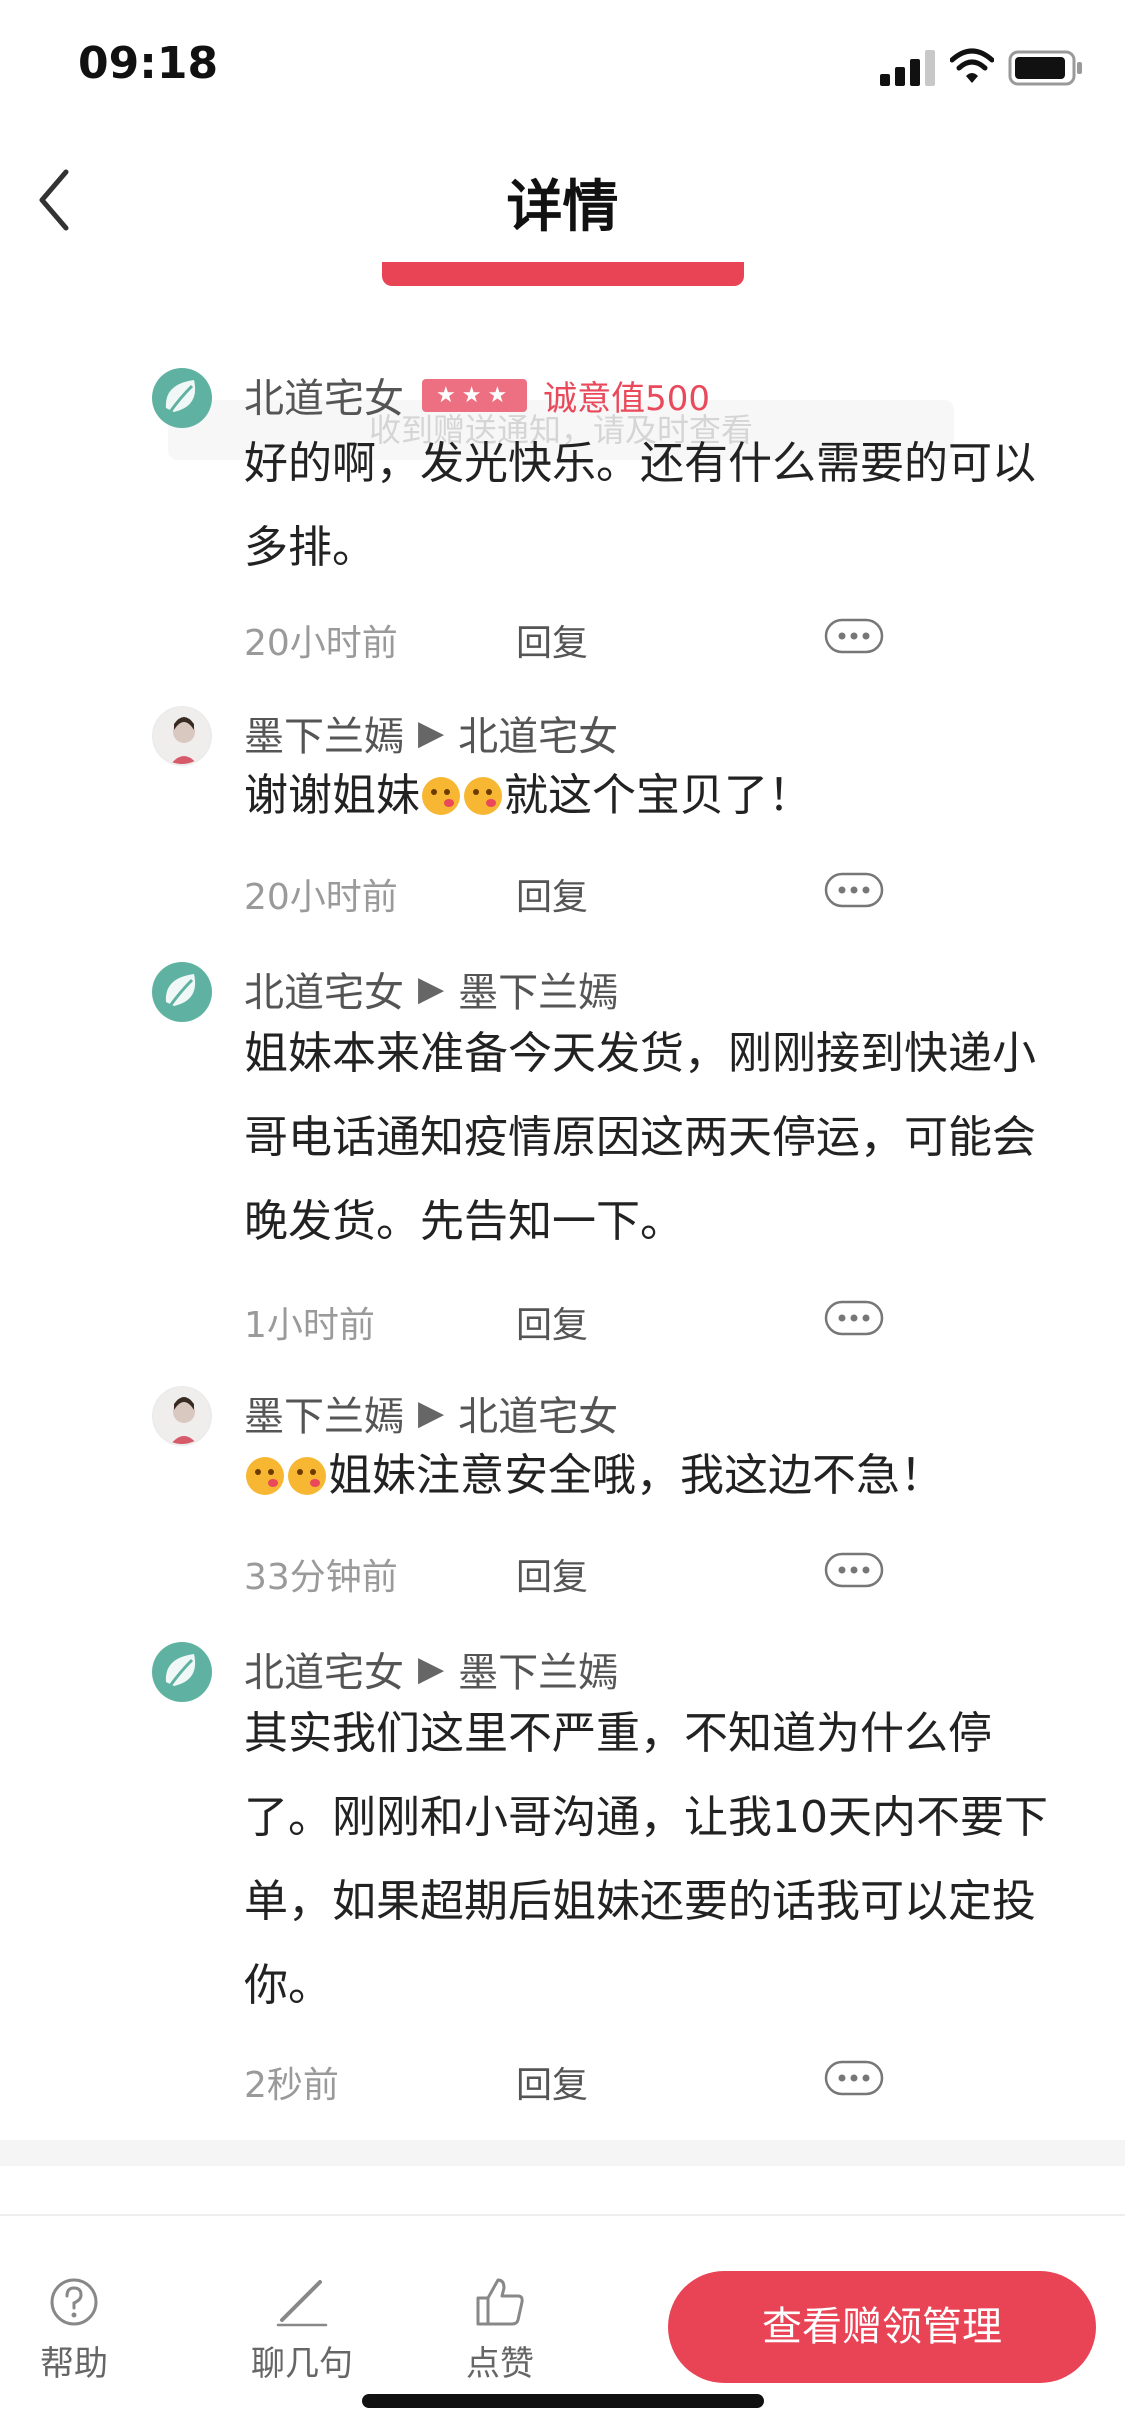 The height and width of the screenshot is (2436, 1125). What do you see at coordinates (627, 398) in the screenshot?
I see `sincerity-value: 诚意值500` at bounding box center [627, 398].